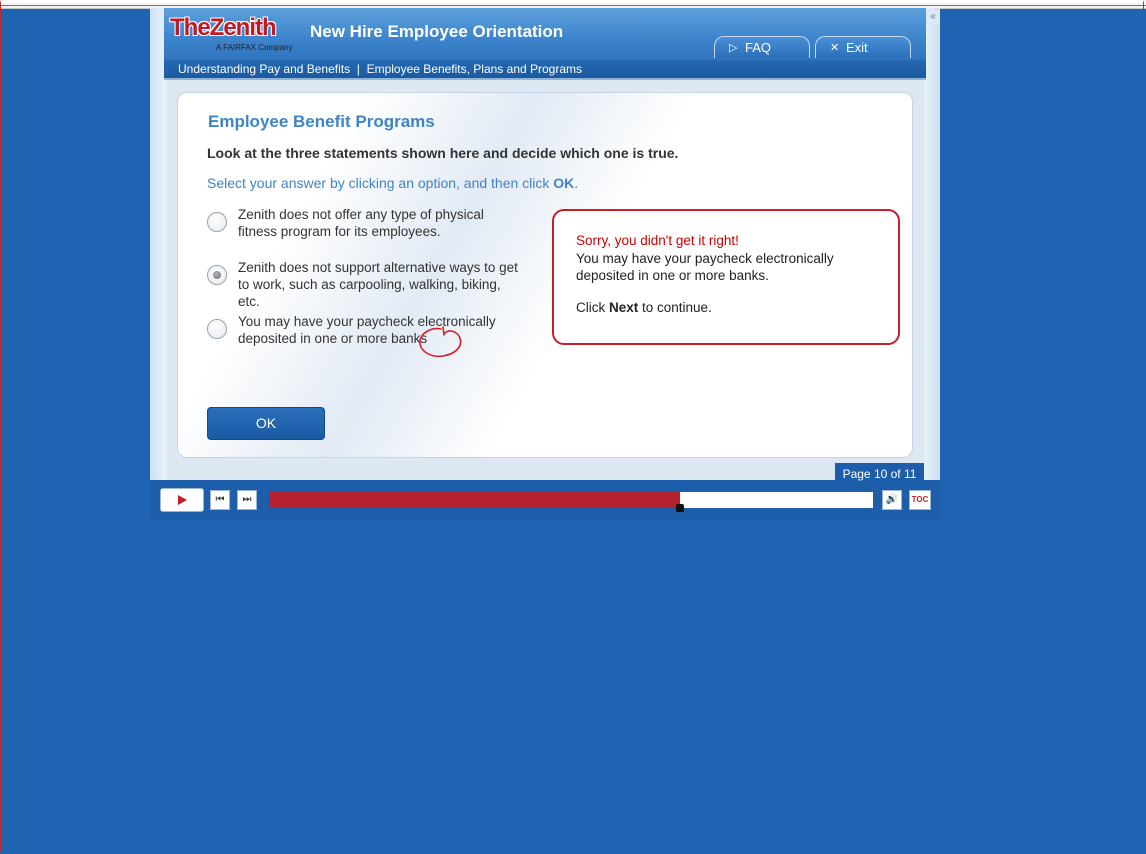  I want to click on toc-label: TOC, so click(920, 499).